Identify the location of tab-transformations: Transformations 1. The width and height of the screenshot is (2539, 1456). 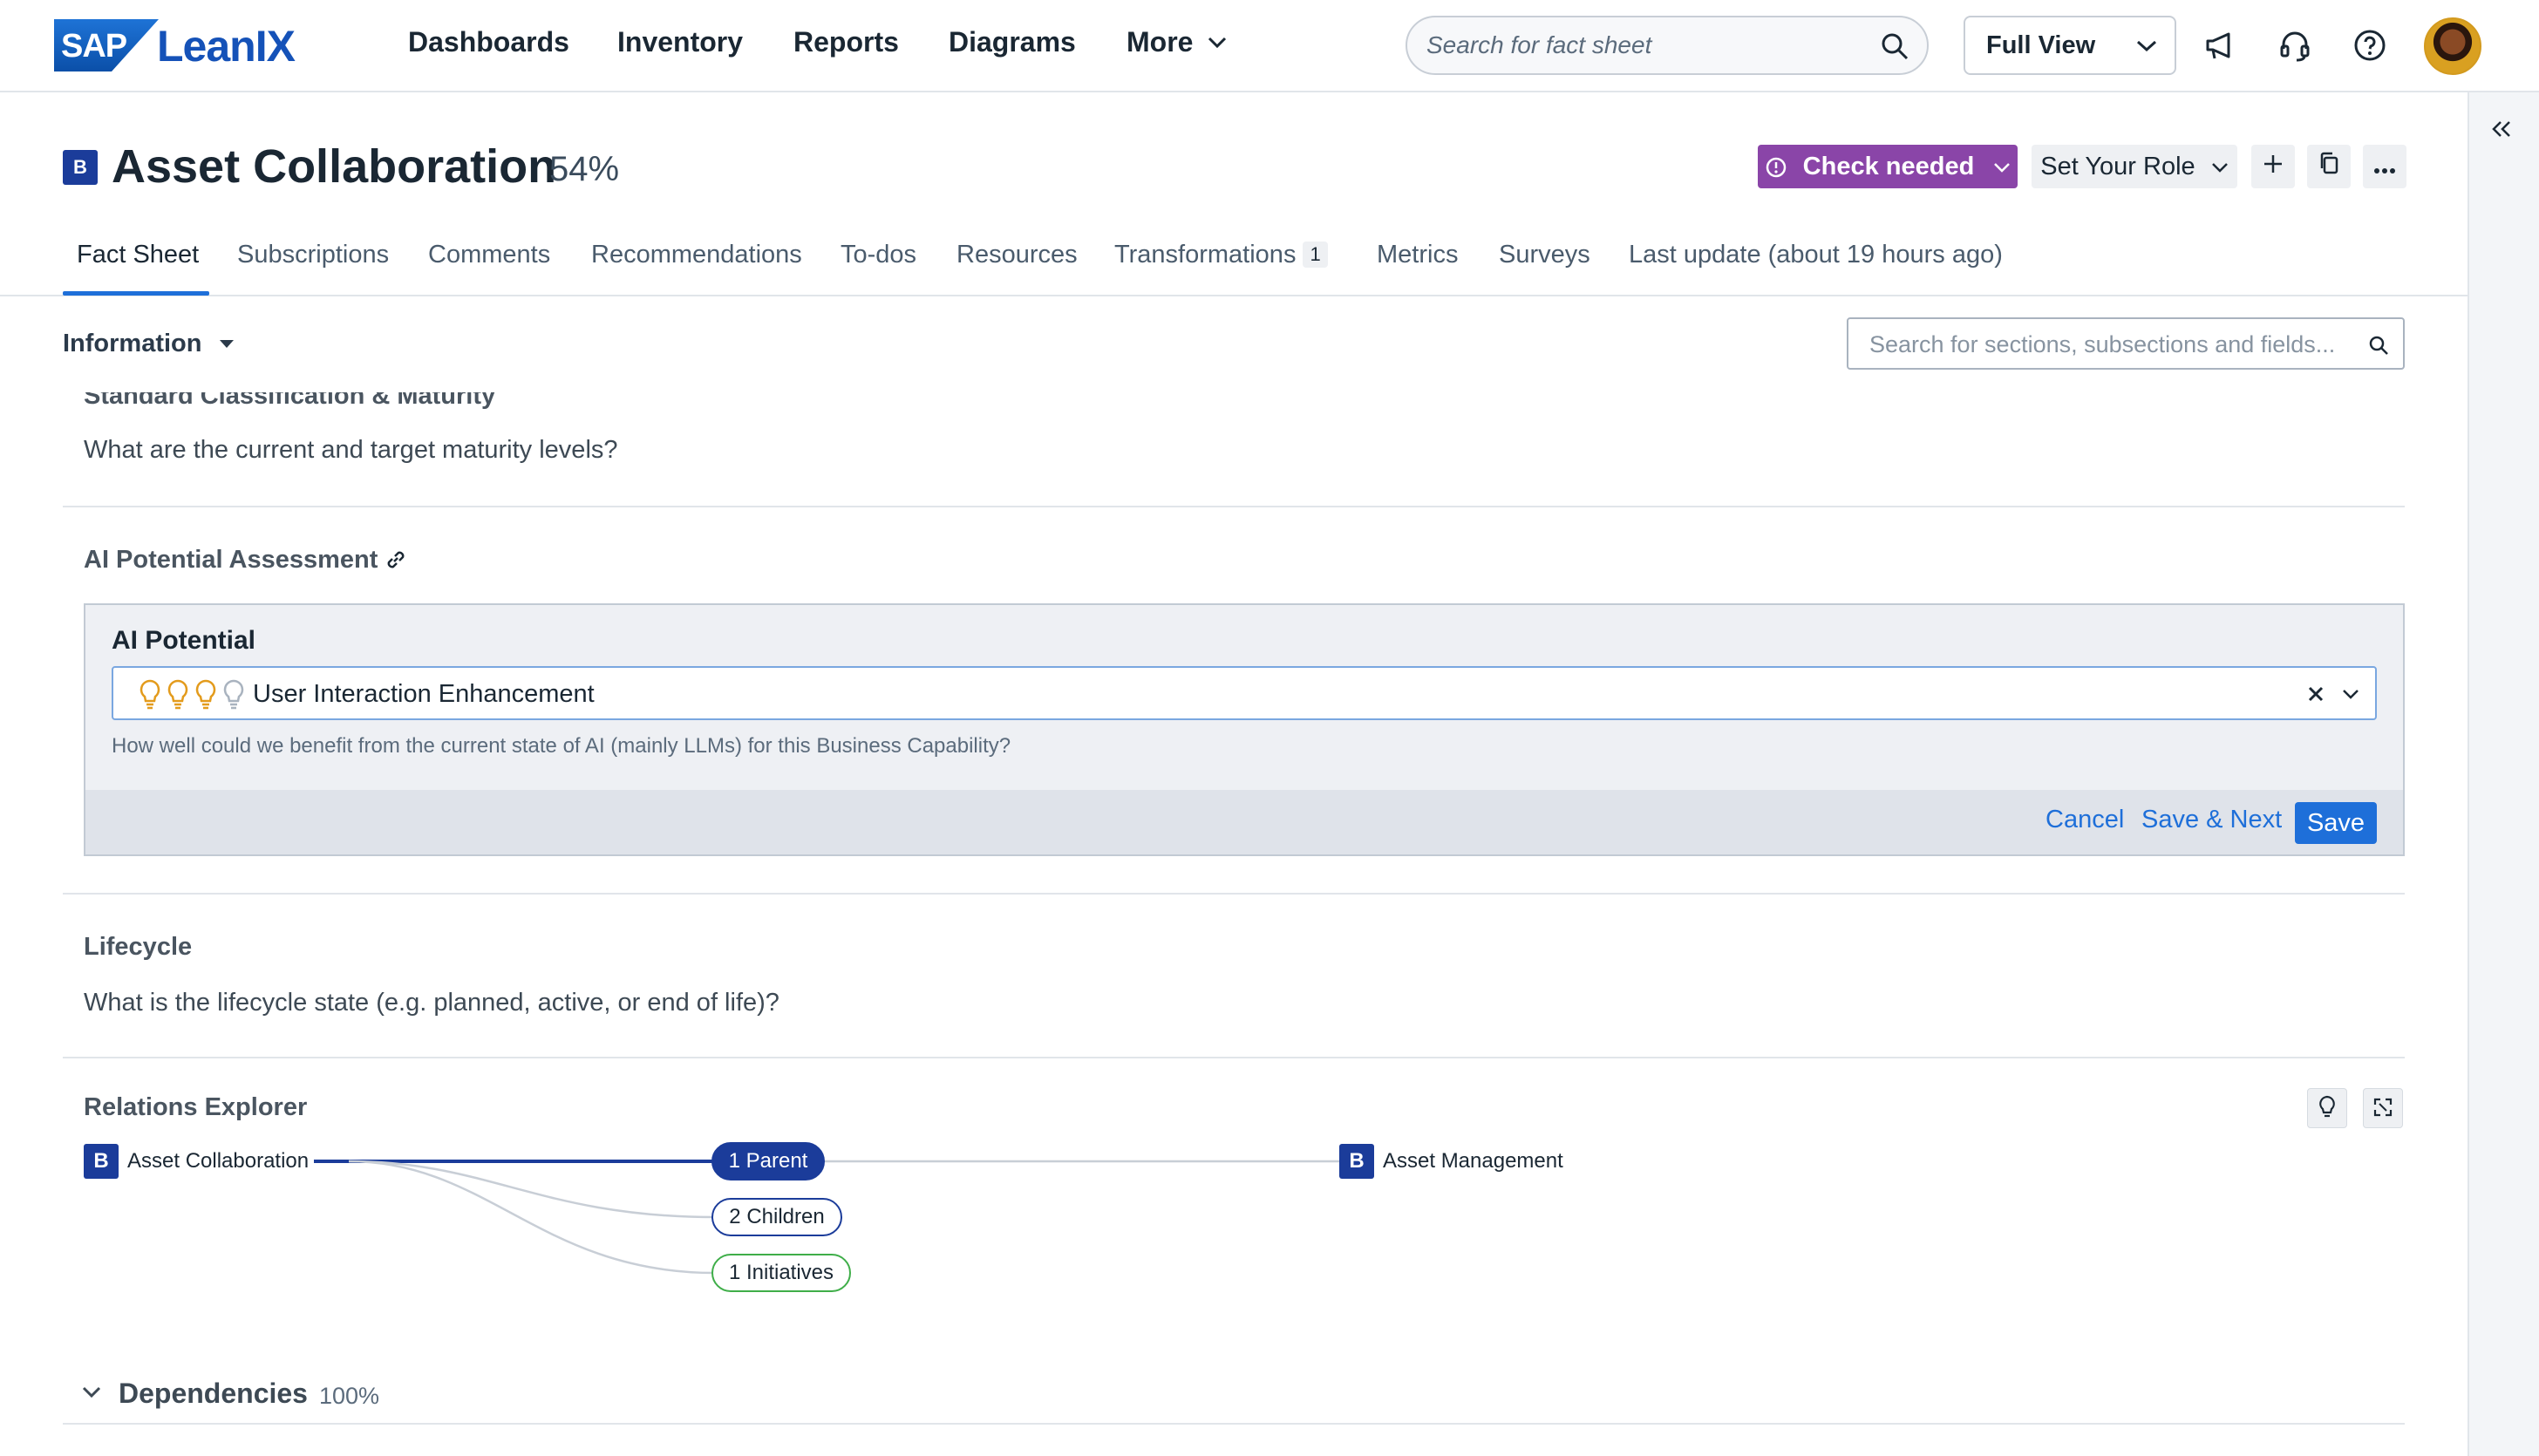
(1221, 255).